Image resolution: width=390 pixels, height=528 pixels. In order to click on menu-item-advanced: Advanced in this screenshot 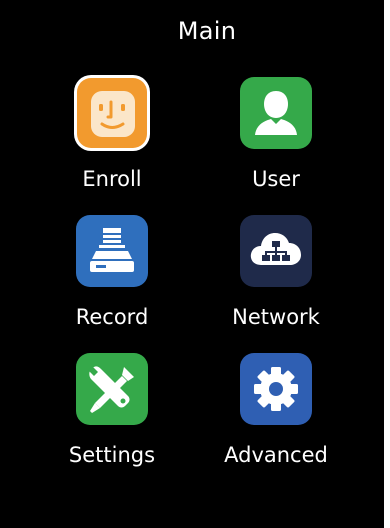, I will do `click(276, 413)`.